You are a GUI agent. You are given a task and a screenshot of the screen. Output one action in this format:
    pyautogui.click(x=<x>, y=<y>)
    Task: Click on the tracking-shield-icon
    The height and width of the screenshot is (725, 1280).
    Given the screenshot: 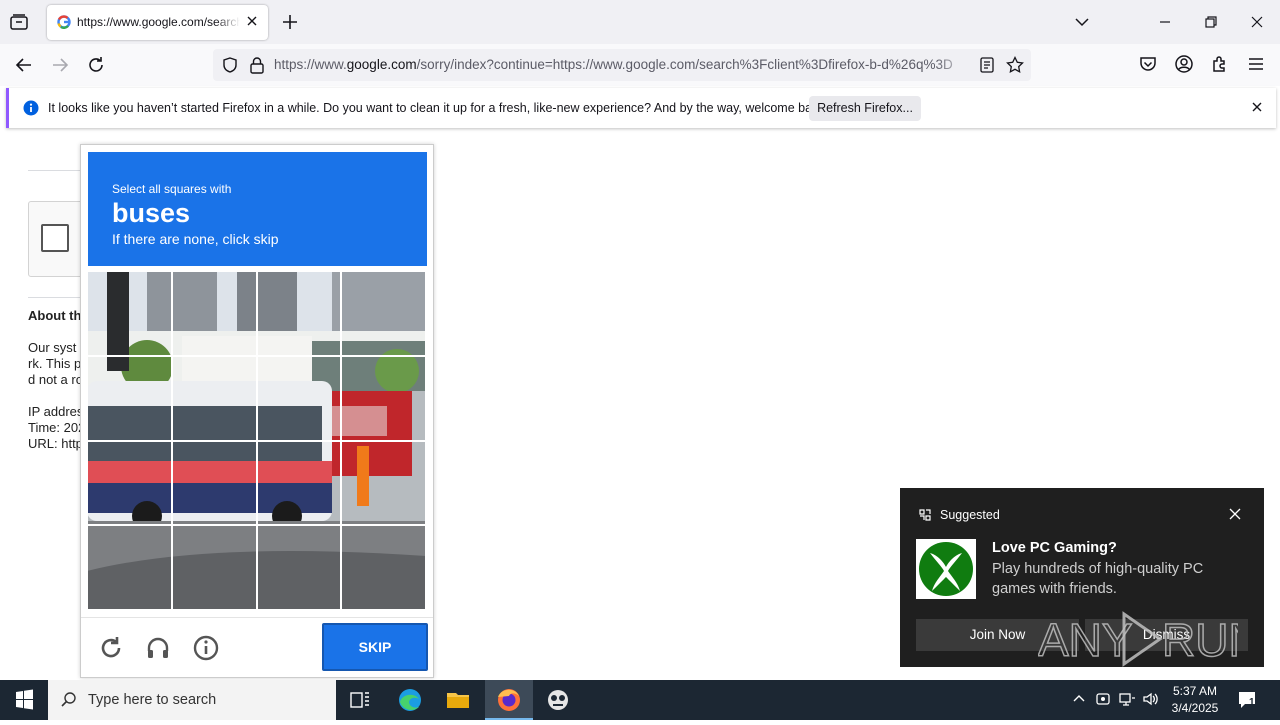 What is the action you would take?
    pyautogui.click(x=230, y=65)
    